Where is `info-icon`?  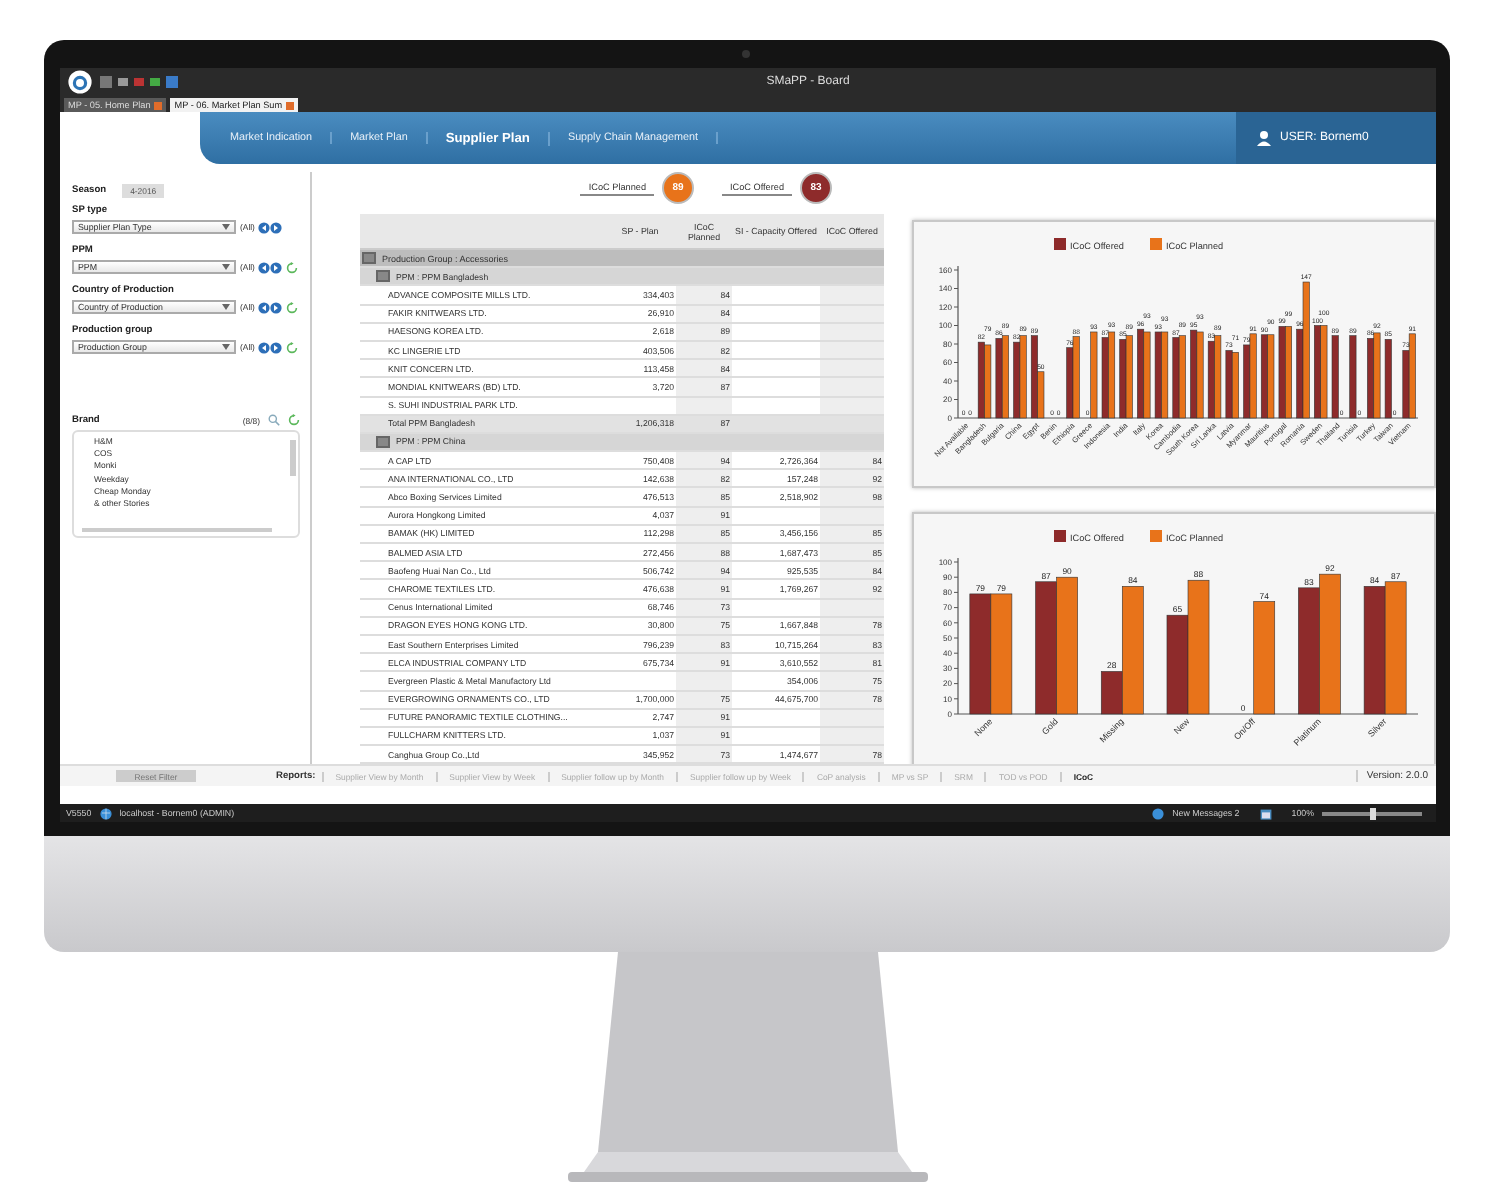 info-icon is located at coordinates (1158, 813).